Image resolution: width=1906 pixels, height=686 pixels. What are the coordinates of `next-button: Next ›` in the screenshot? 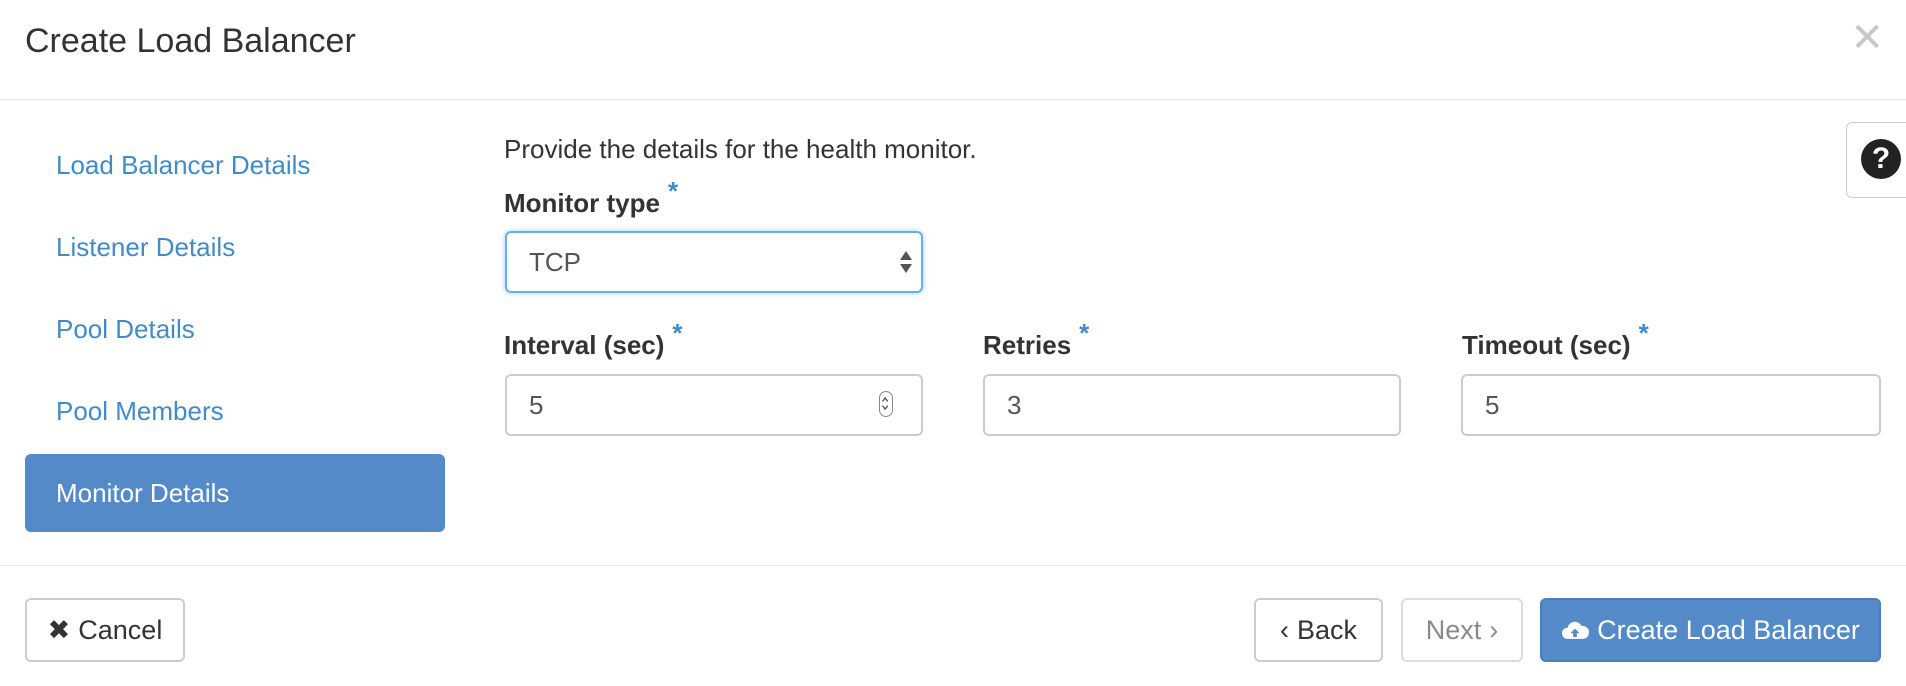 It's located at (1462, 630).